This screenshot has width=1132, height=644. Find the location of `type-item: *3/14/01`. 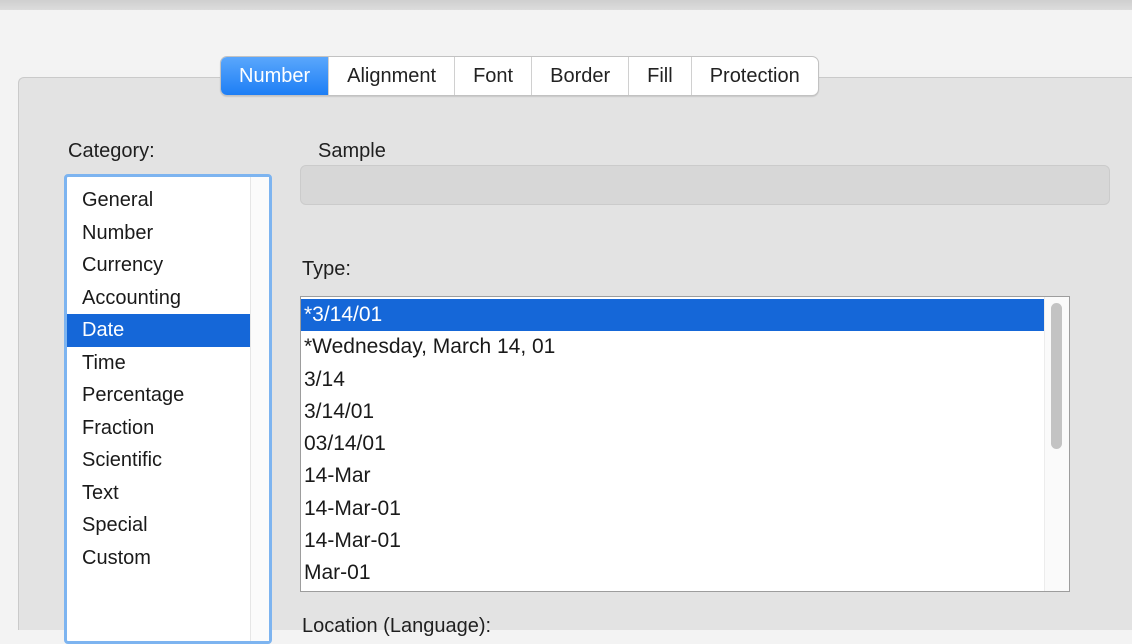

type-item: *3/14/01 is located at coordinates (673, 315).